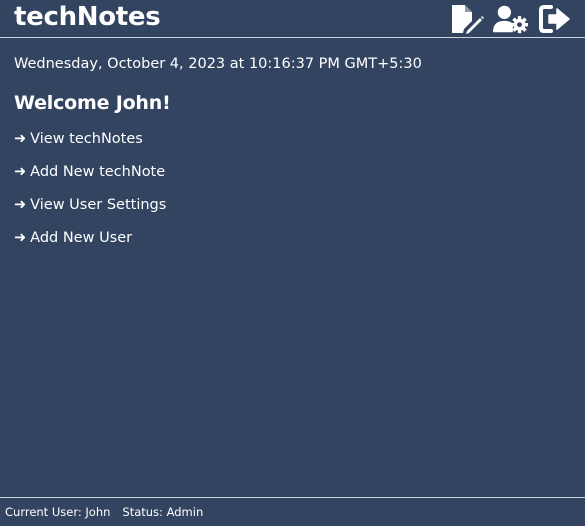 This screenshot has height=526, width=585. I want to click on sign-out-icon, so click(554, 19).